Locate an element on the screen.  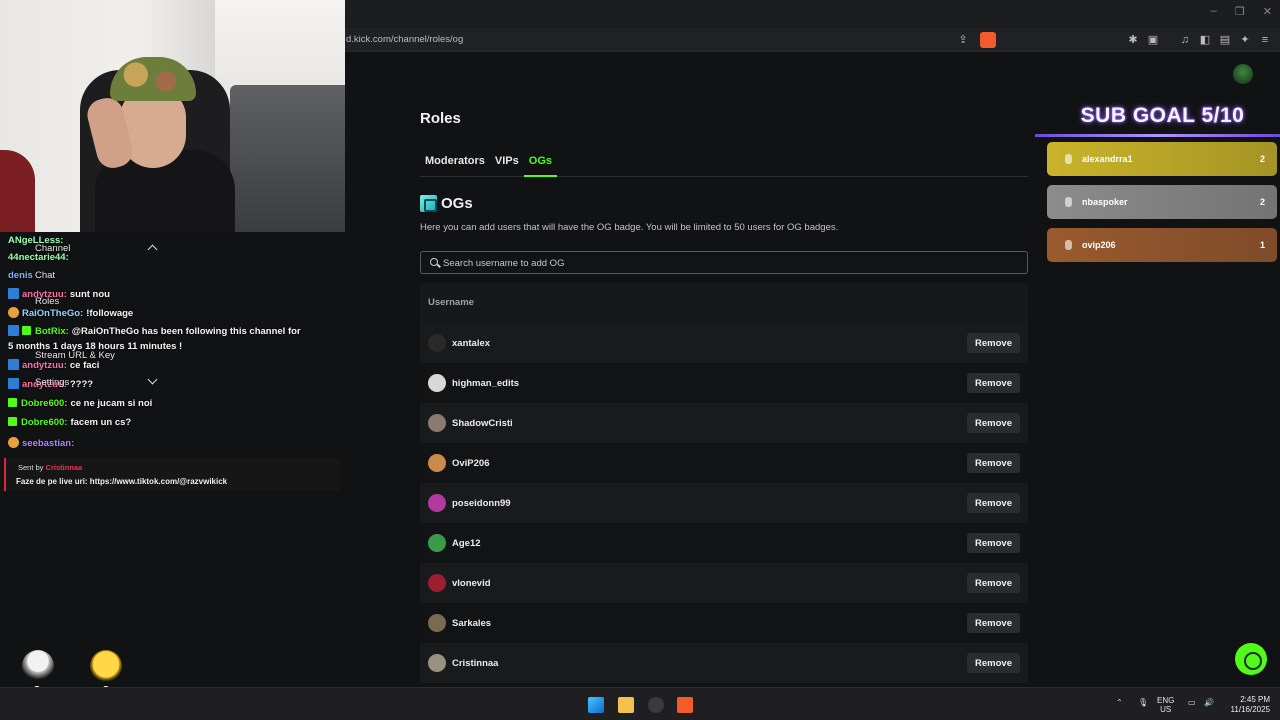
maximize-icon: ❐ is located at coordinates (1240, 11).